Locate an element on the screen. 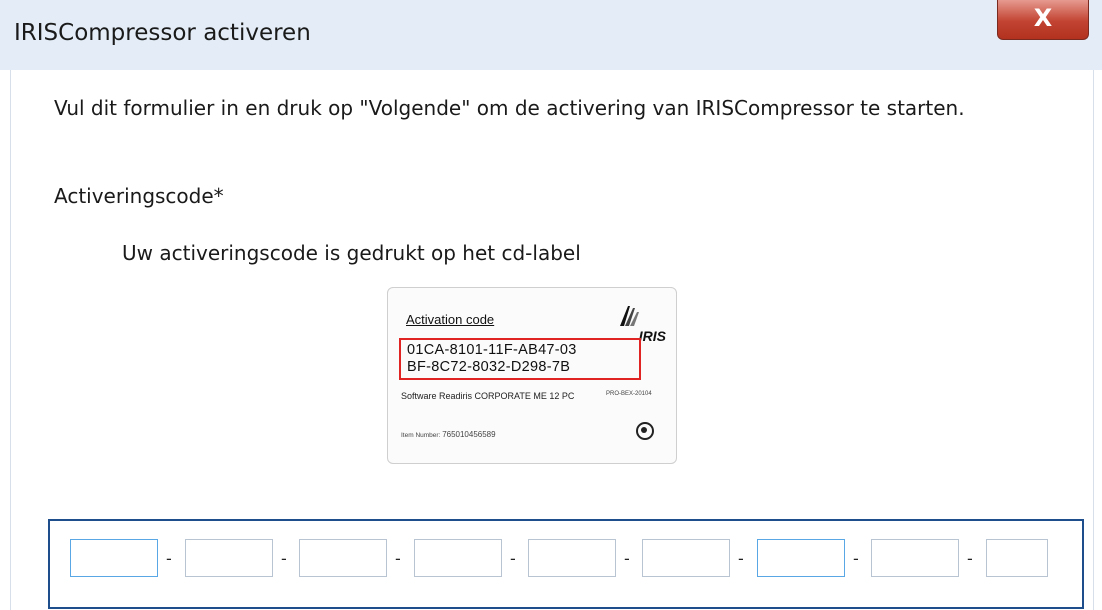 Image resolution: width=1102 pixels, height=610 pixels. card-software-name: Software Readiris CORPORATE ME 12 PC is located at coordinates (488, 396).